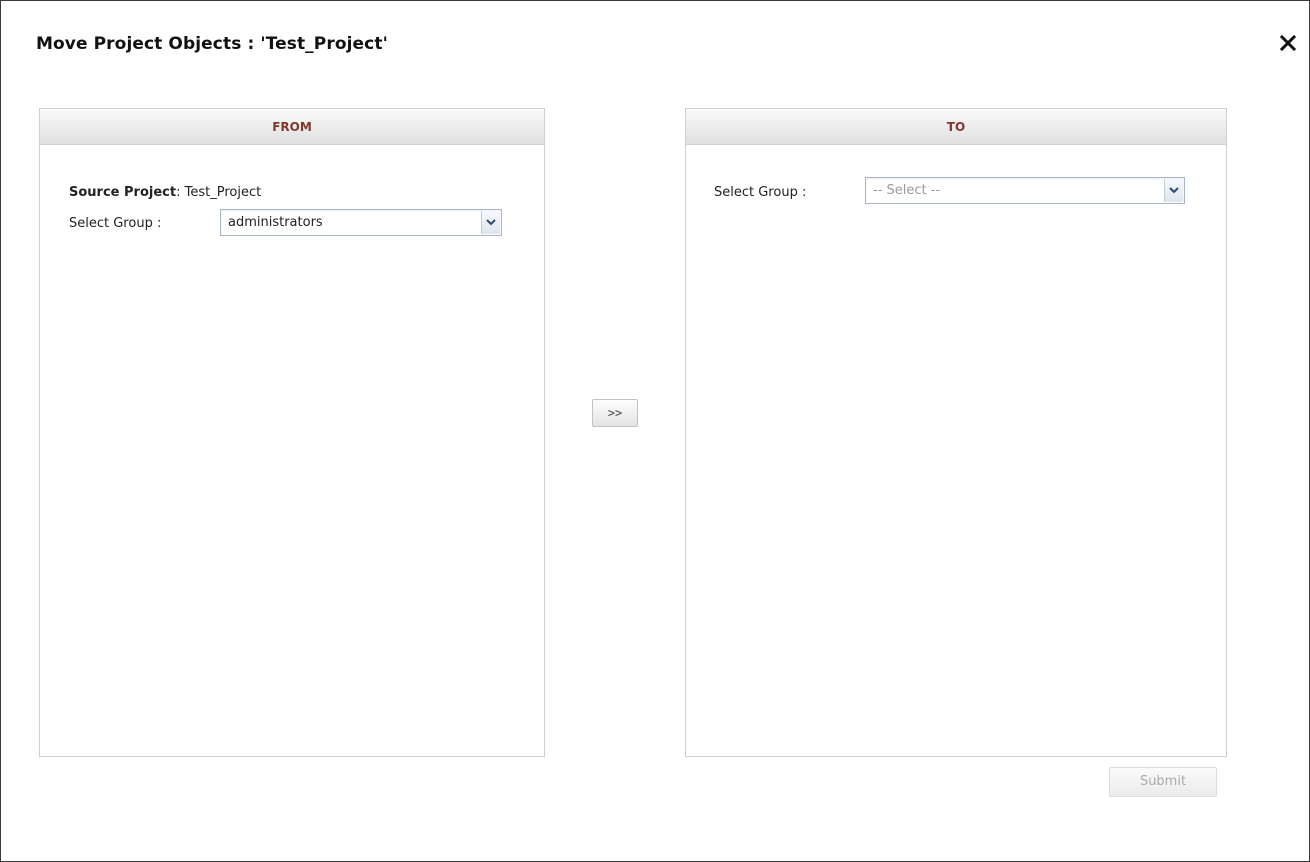 The height and width of the screenshot is (862, 1310). Describe the element at coordinates (1025, 190) in the screenshot. I see `to-group-select: -- Select --` at that location.